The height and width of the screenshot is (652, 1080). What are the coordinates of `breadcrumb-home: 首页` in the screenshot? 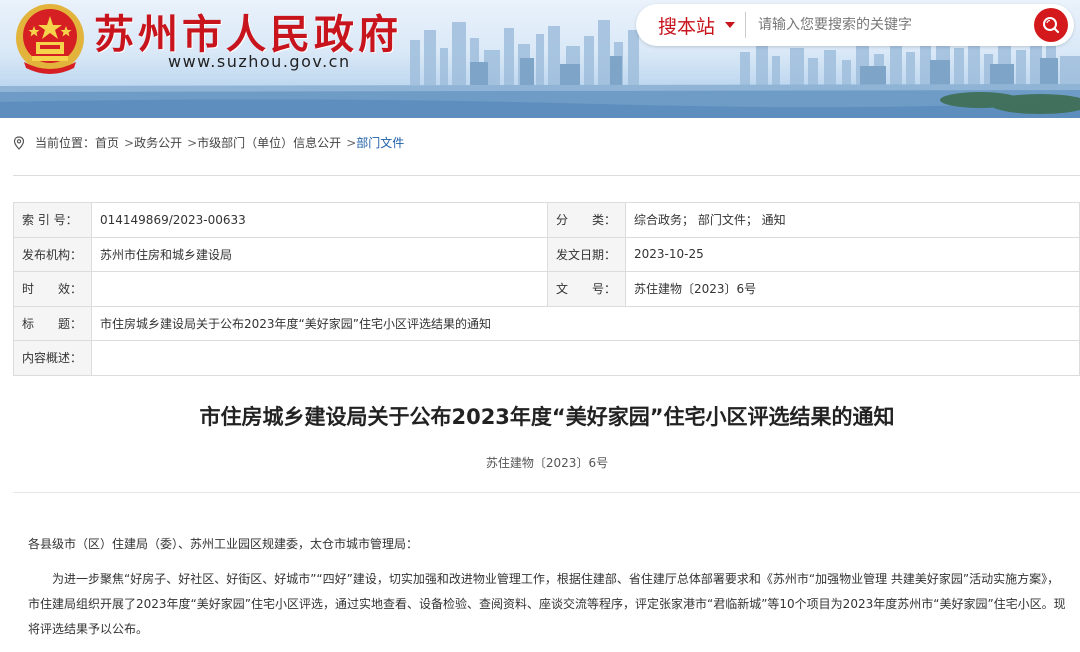 It's located at (107, 142).